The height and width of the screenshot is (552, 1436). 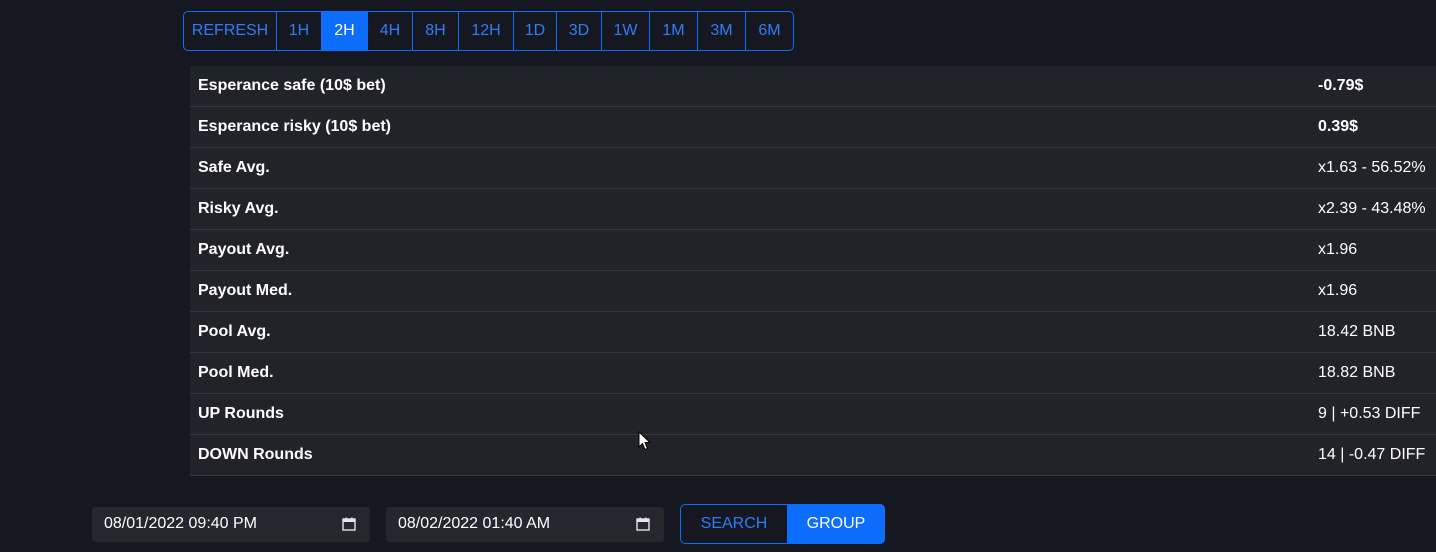 I want to click on timeframe-3m-button: 3M, so click(x=722, y=31).